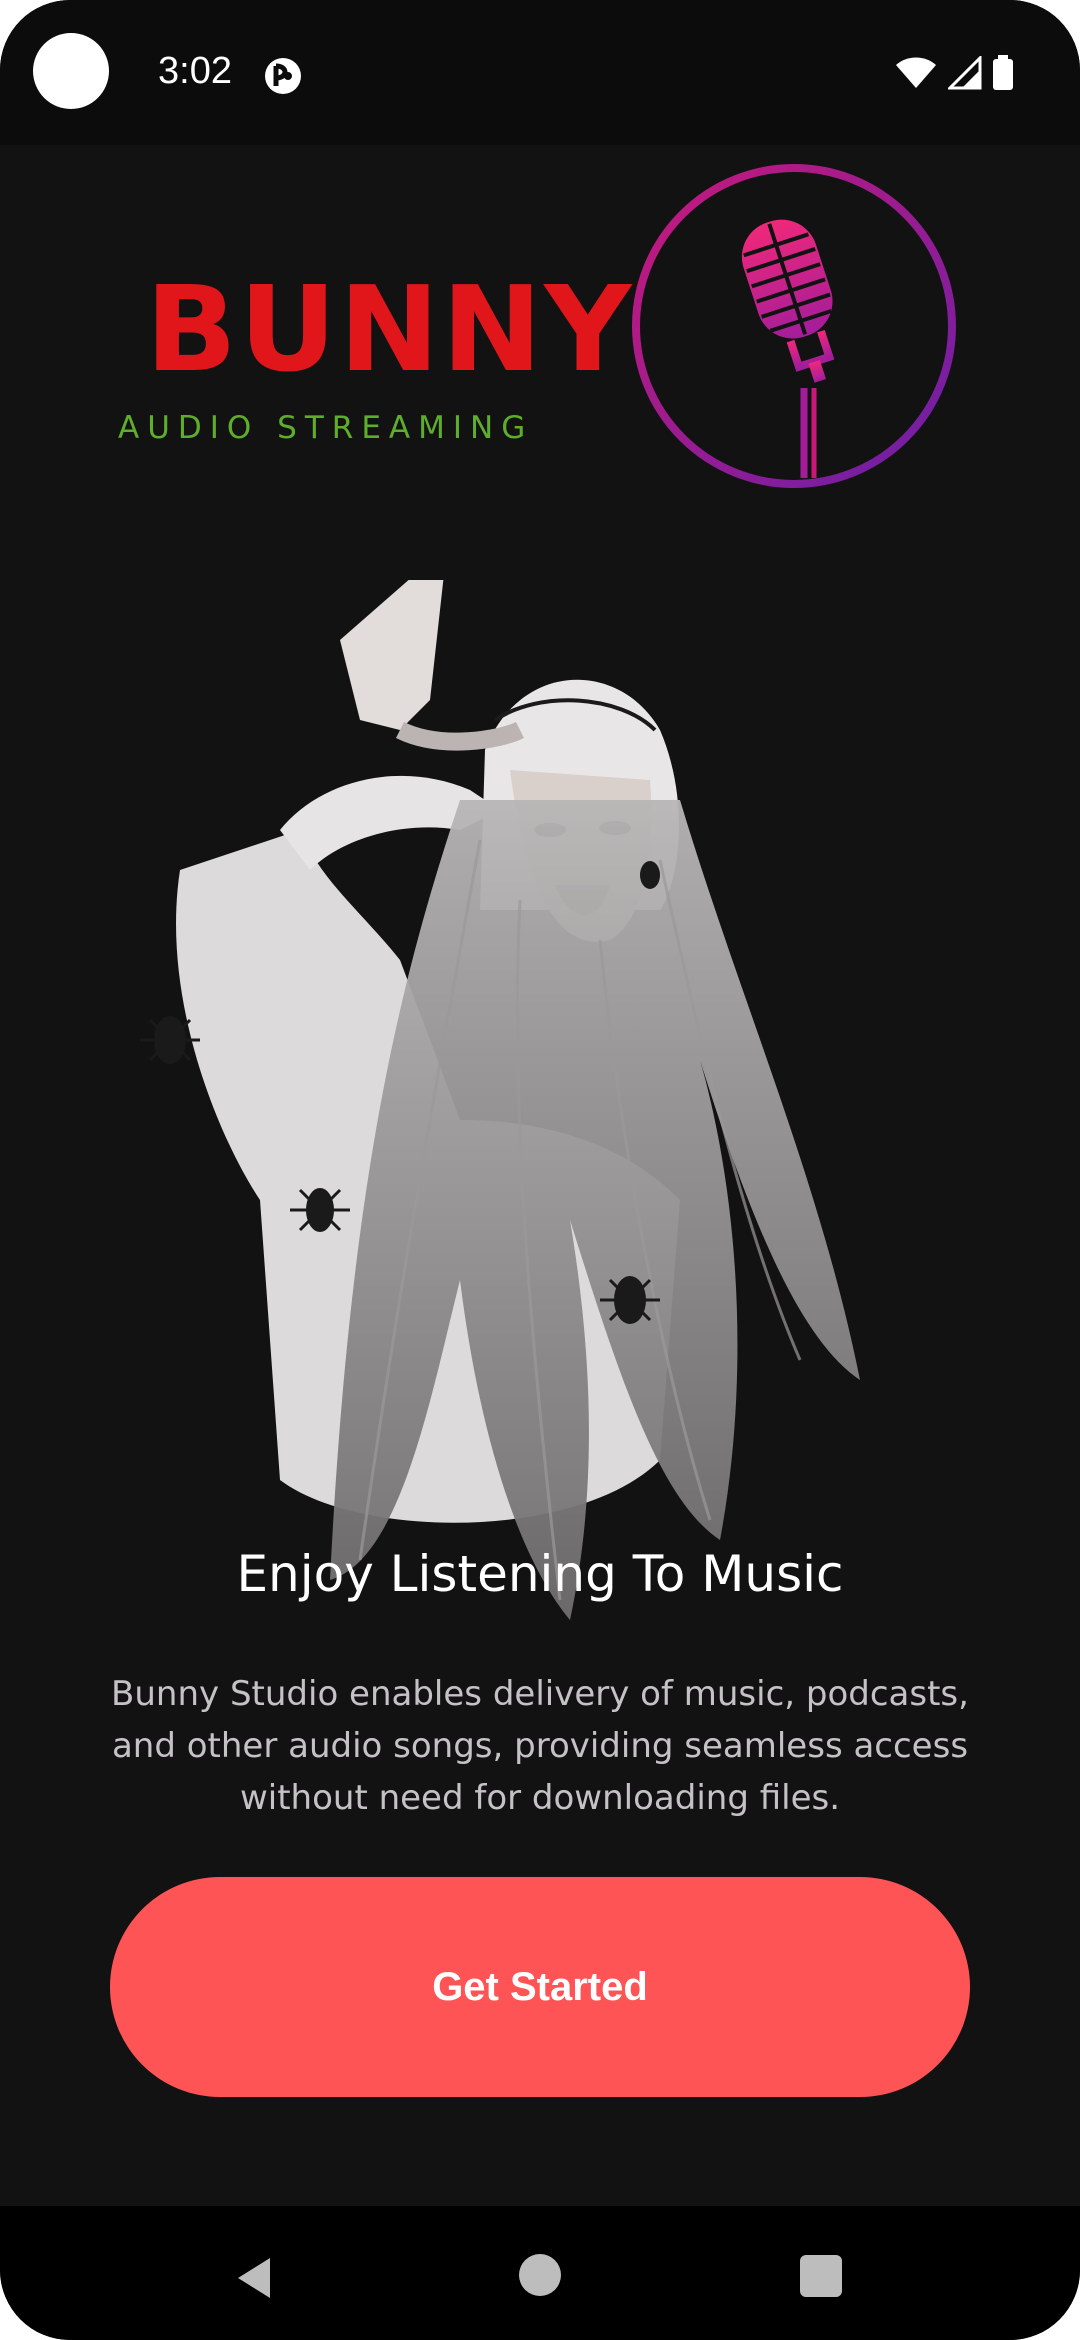 The image size is (1080, 2340). I want to click on get-started-button: Get Started, so click(540, 1987).